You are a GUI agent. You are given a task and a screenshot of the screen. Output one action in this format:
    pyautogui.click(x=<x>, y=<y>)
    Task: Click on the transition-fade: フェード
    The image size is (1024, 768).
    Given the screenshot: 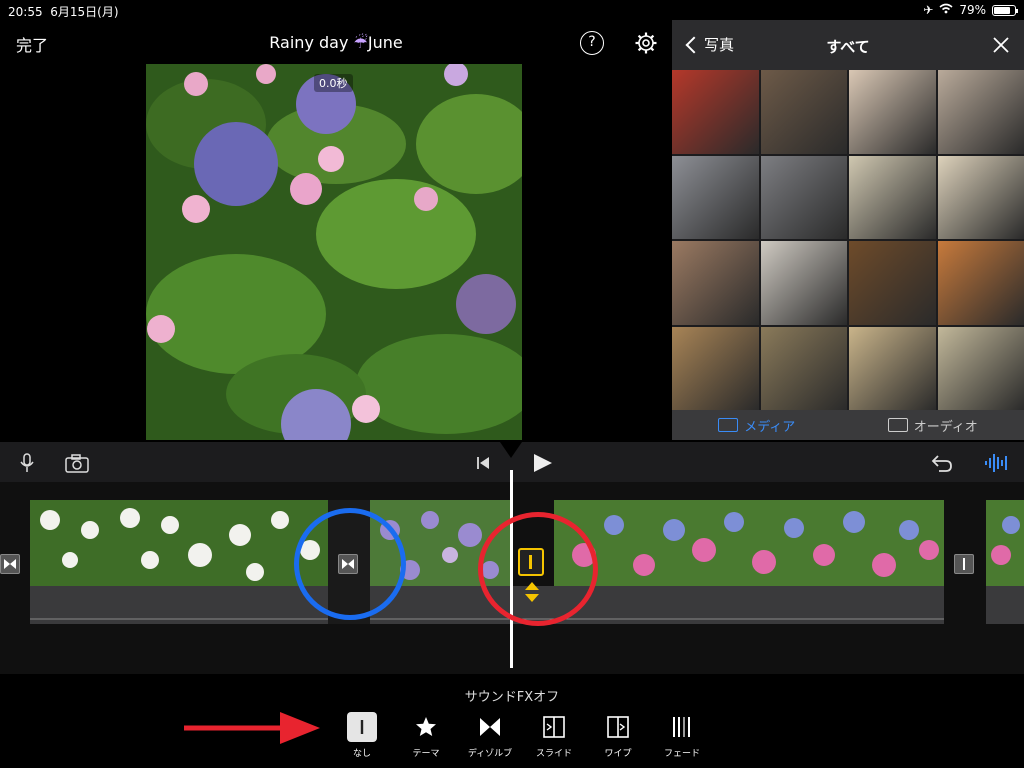 What is the action you would take?
    pyautogui.click(x=682, y=740)
    